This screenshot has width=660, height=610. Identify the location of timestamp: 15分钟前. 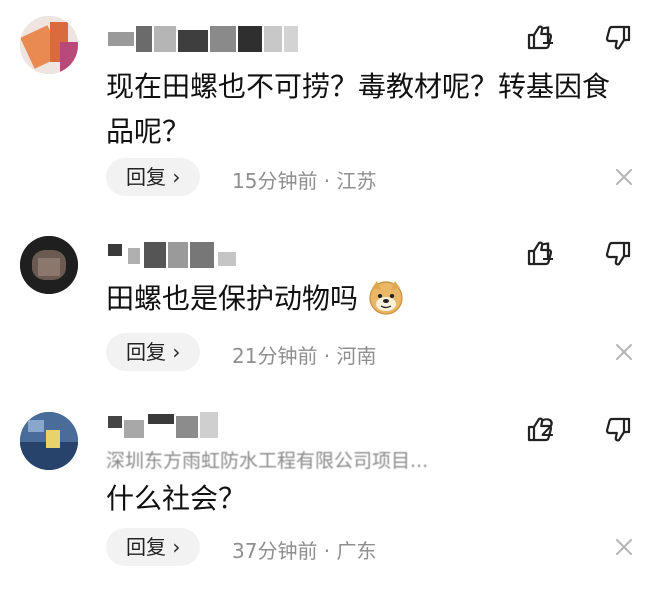
(275, 181).